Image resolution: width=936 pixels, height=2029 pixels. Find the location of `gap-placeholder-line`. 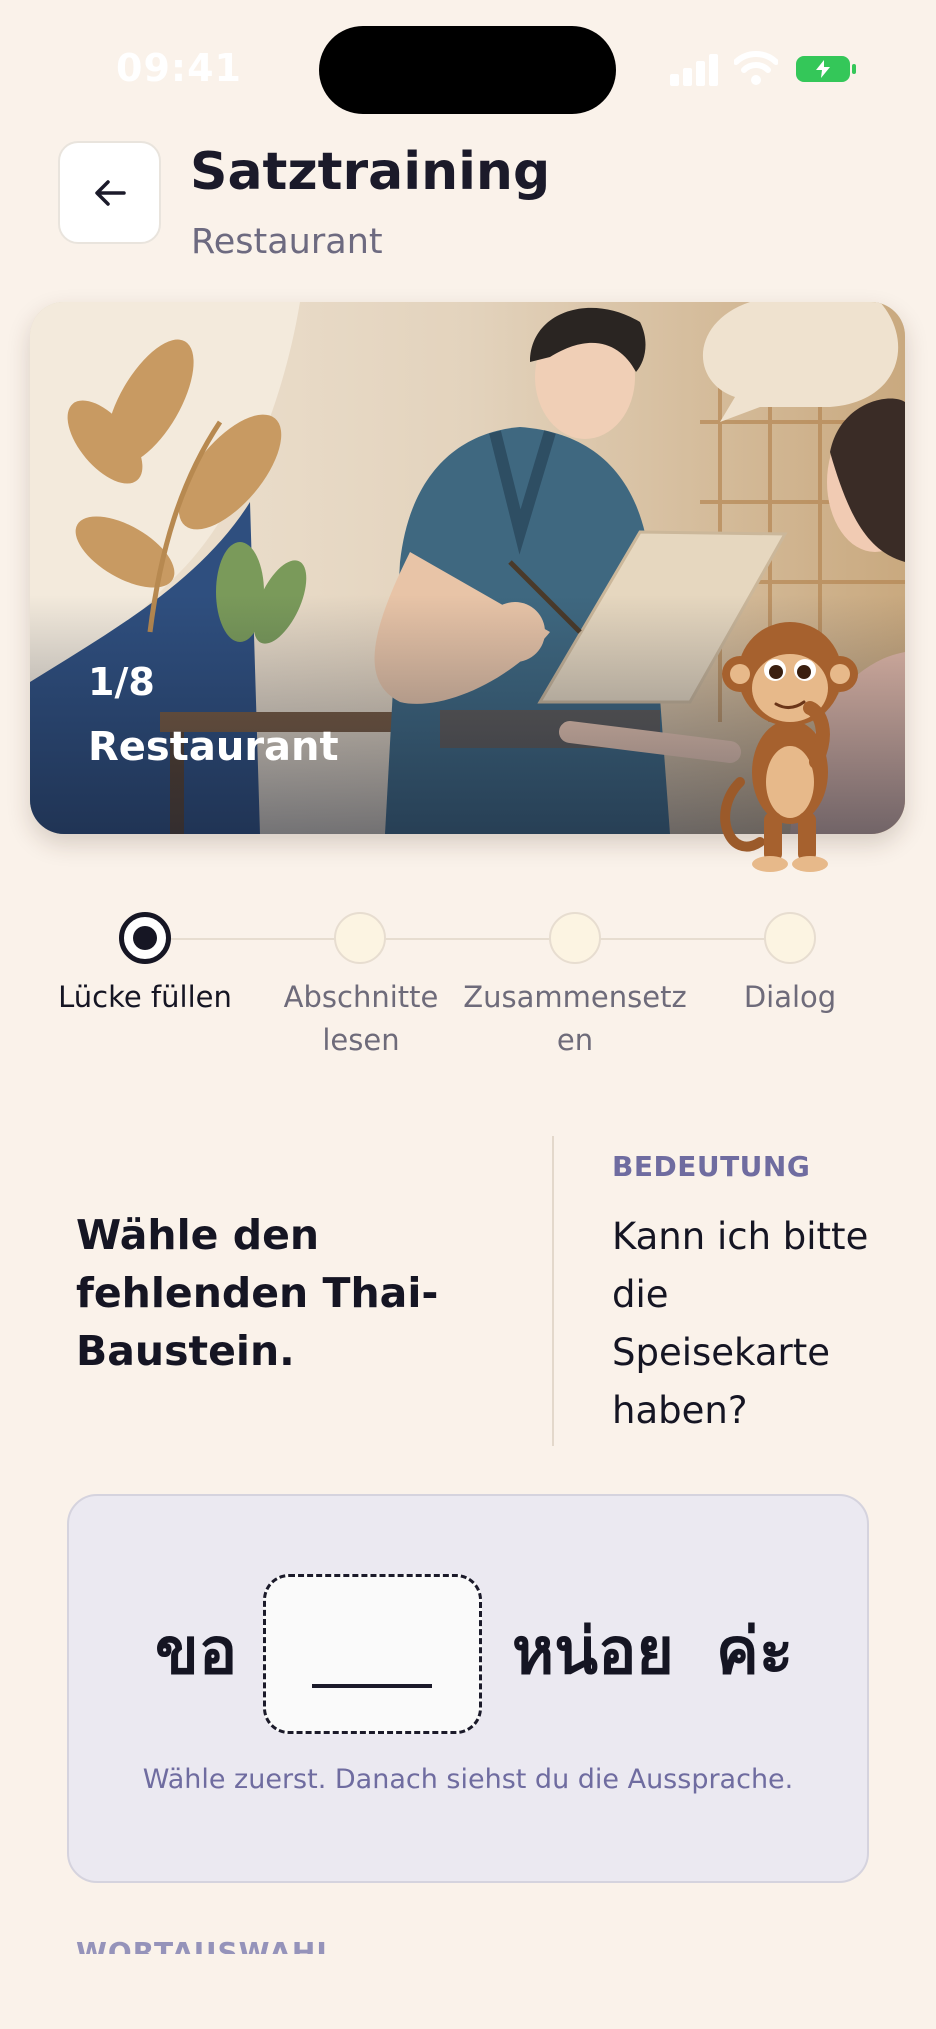

gap-placeholder-line is located at coordinates (372, 1686).